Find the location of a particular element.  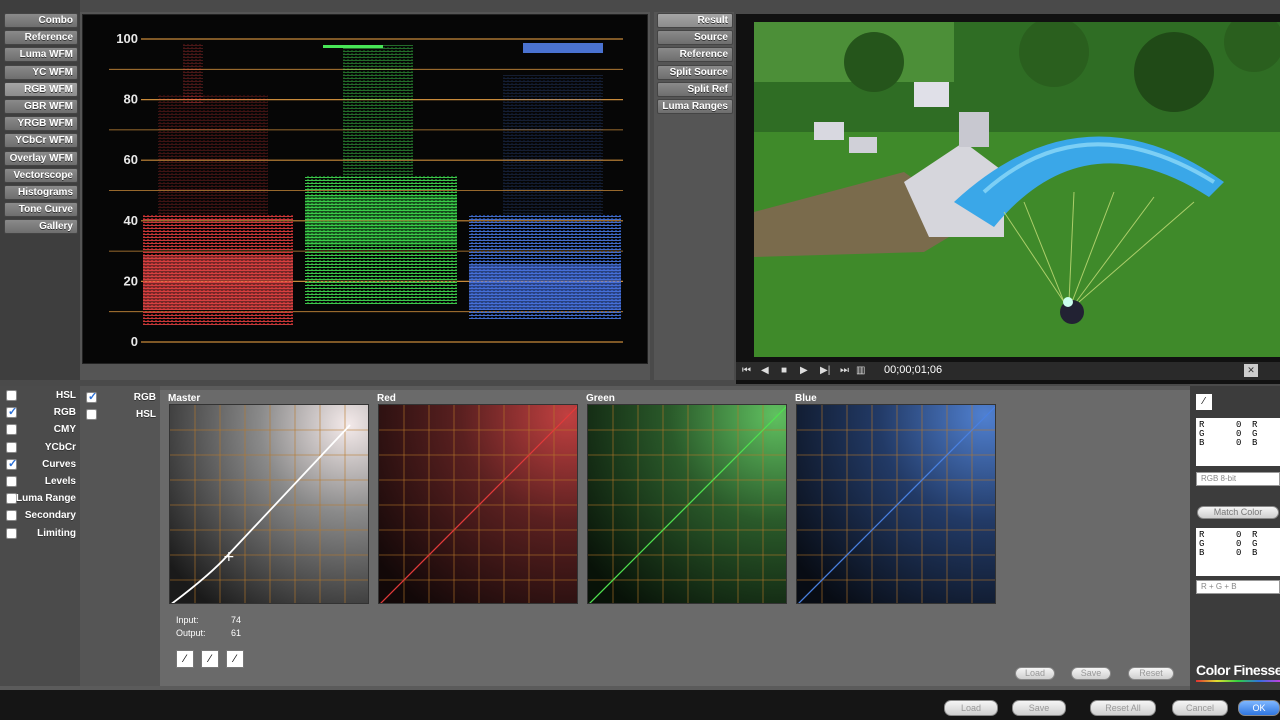

scope-tab-reference: Reference is located at coordinates (41, 38).